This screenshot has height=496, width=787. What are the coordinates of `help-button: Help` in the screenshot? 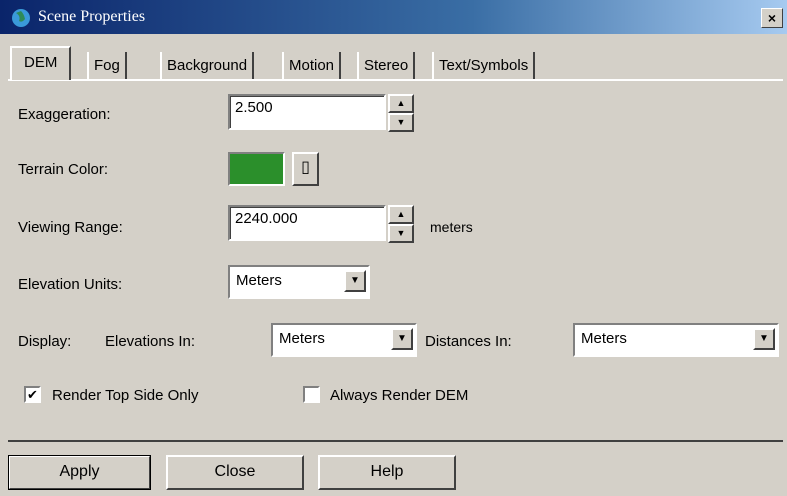 It's located at (387, 472).